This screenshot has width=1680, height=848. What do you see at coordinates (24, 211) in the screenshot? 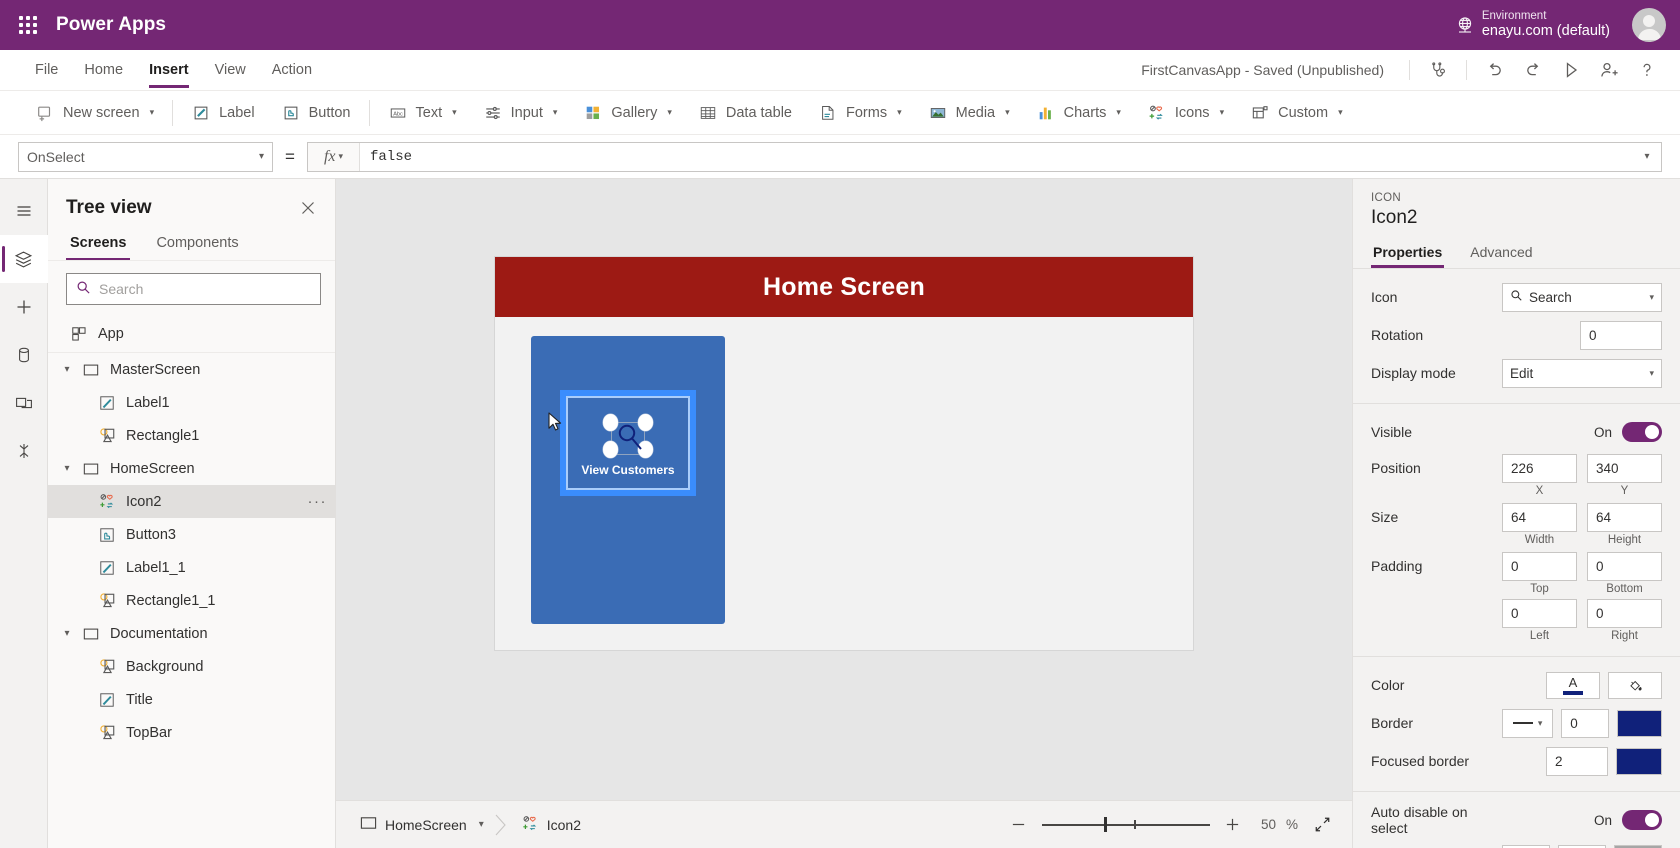
I see `hamburger-menu-icon` at bounding box center [24, 211].